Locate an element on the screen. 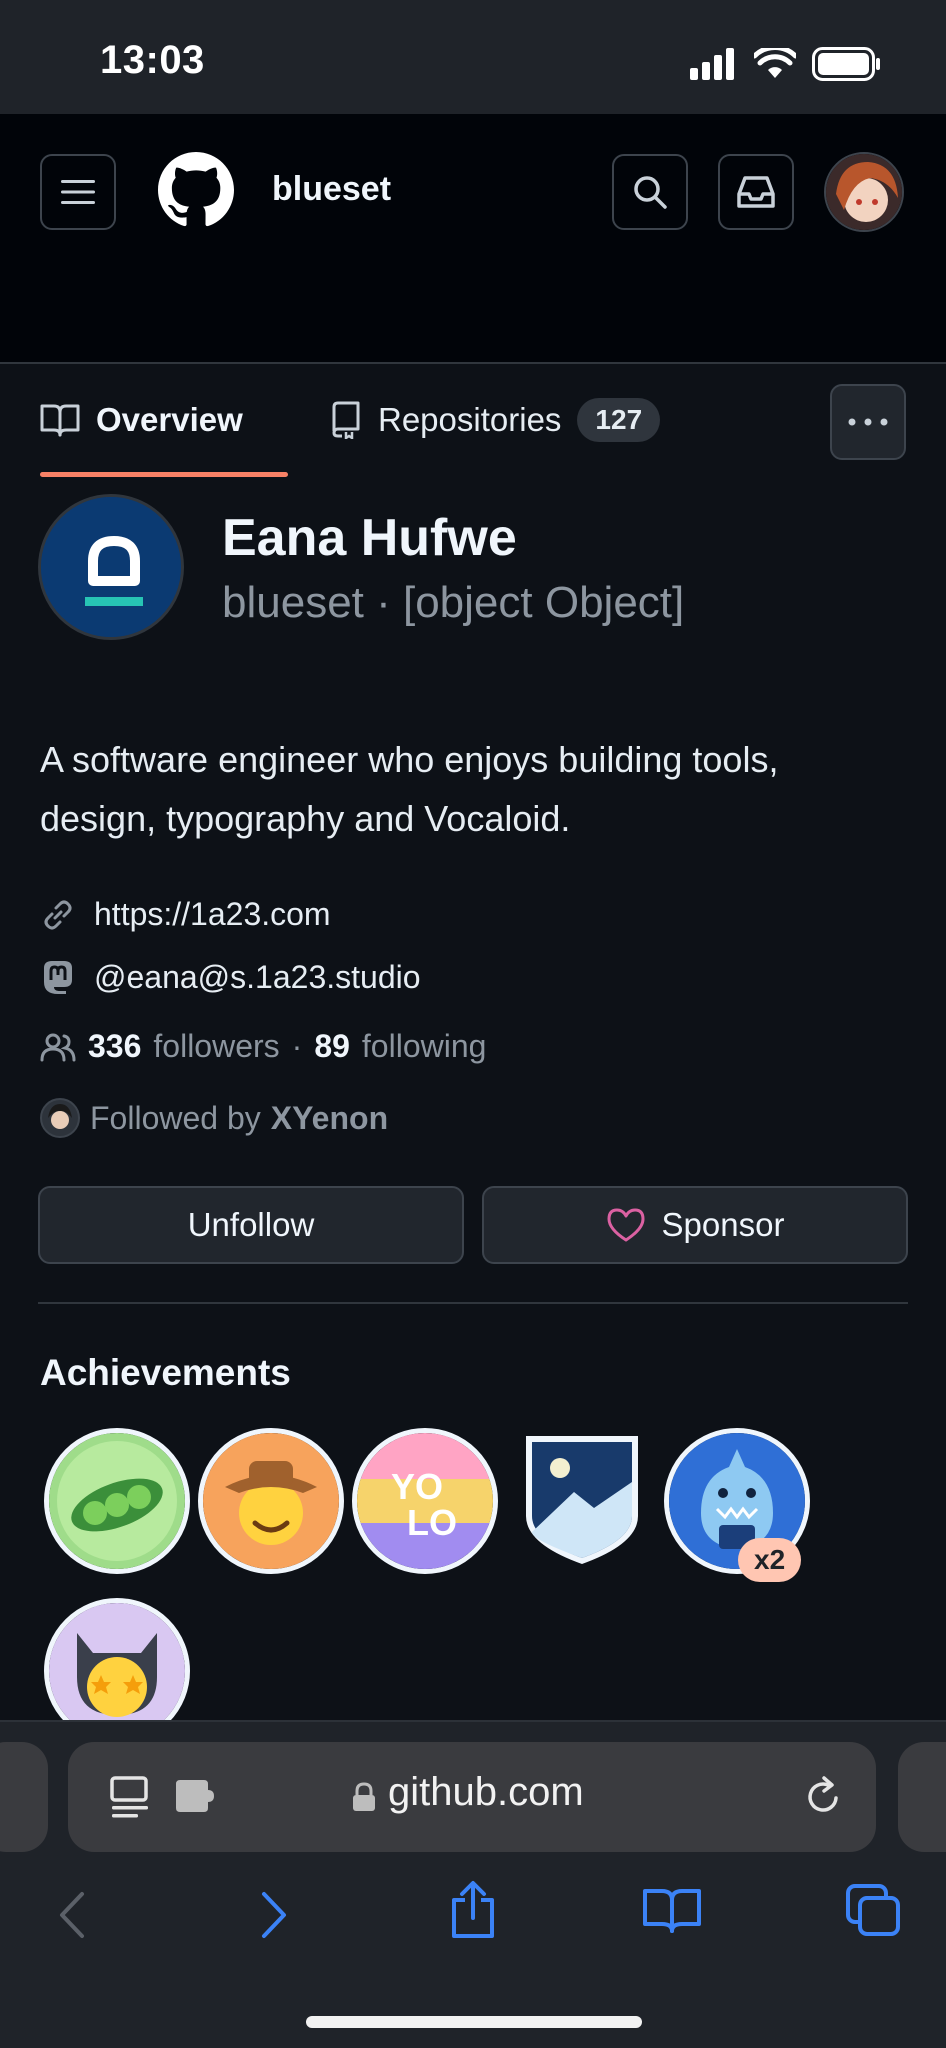 Image resolution: width=946 pixels, height=2048 pixels. mastodon-icon is located at coordinates (58, 977).